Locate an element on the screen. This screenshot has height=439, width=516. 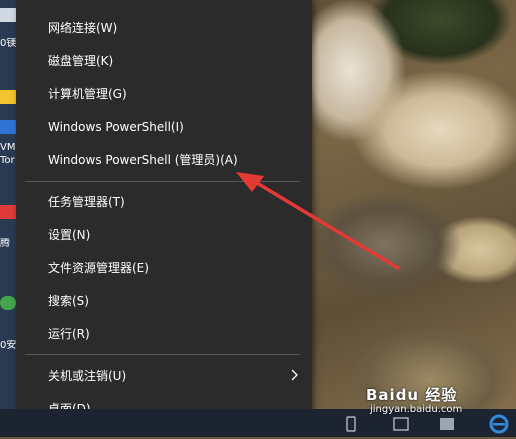
menu-item-file-explorer: 文件资源管理器(E) is located at coordinates (164, 267).